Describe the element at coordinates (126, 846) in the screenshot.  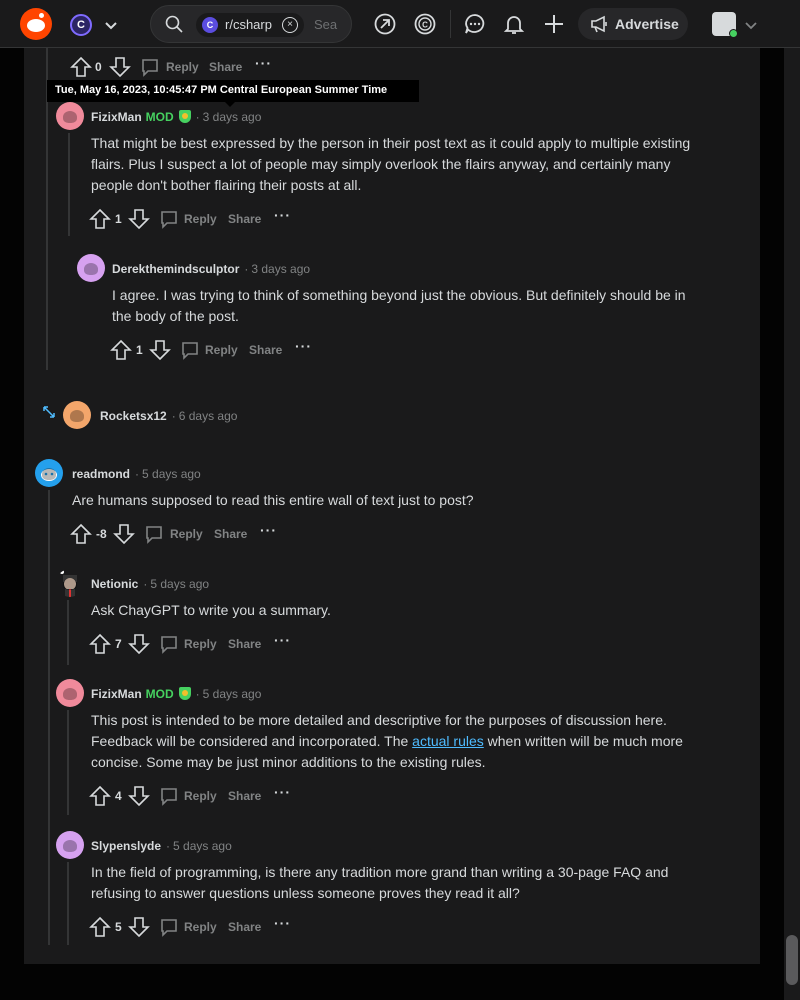
I see `comment-author: Slypenslyde` at that location.